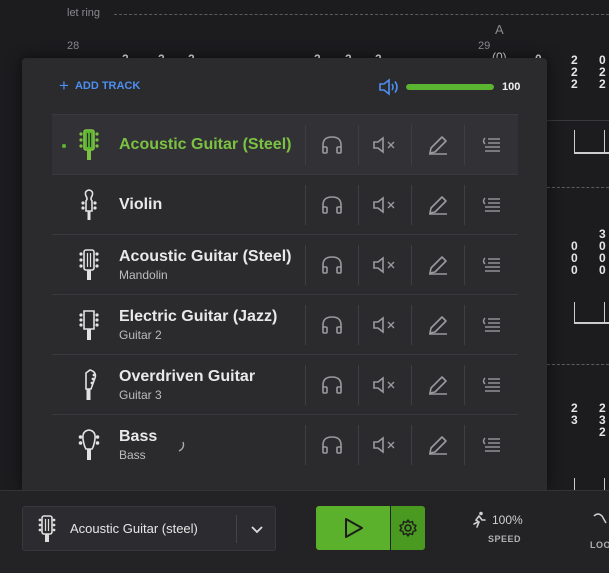 Image resolution: width=609 pixels, height=573 pixels. What do you see at coordinates (599, 545) in the screenshot?
I see `loop-label: LOOP` at bounding box center [599, 545].